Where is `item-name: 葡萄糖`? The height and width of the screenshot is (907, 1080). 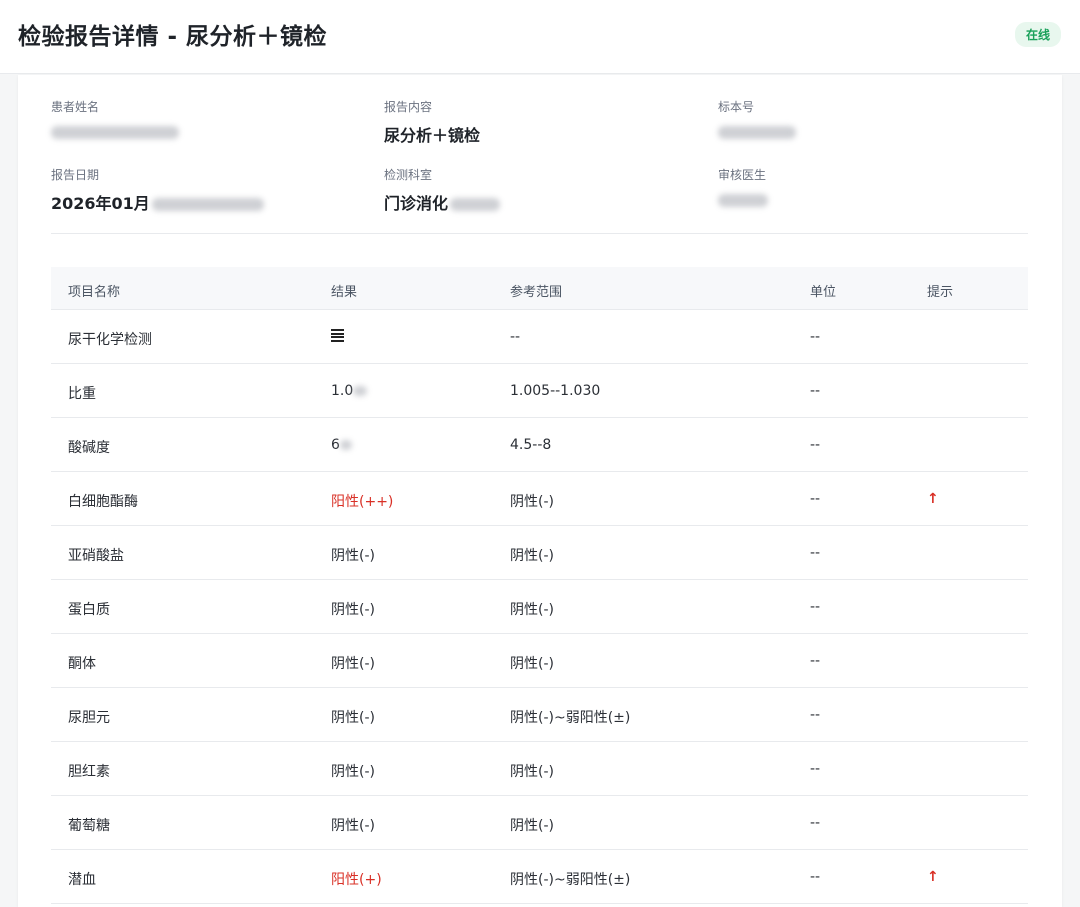
item-name: 葡萄糖 is located at coordinates (89, 826).